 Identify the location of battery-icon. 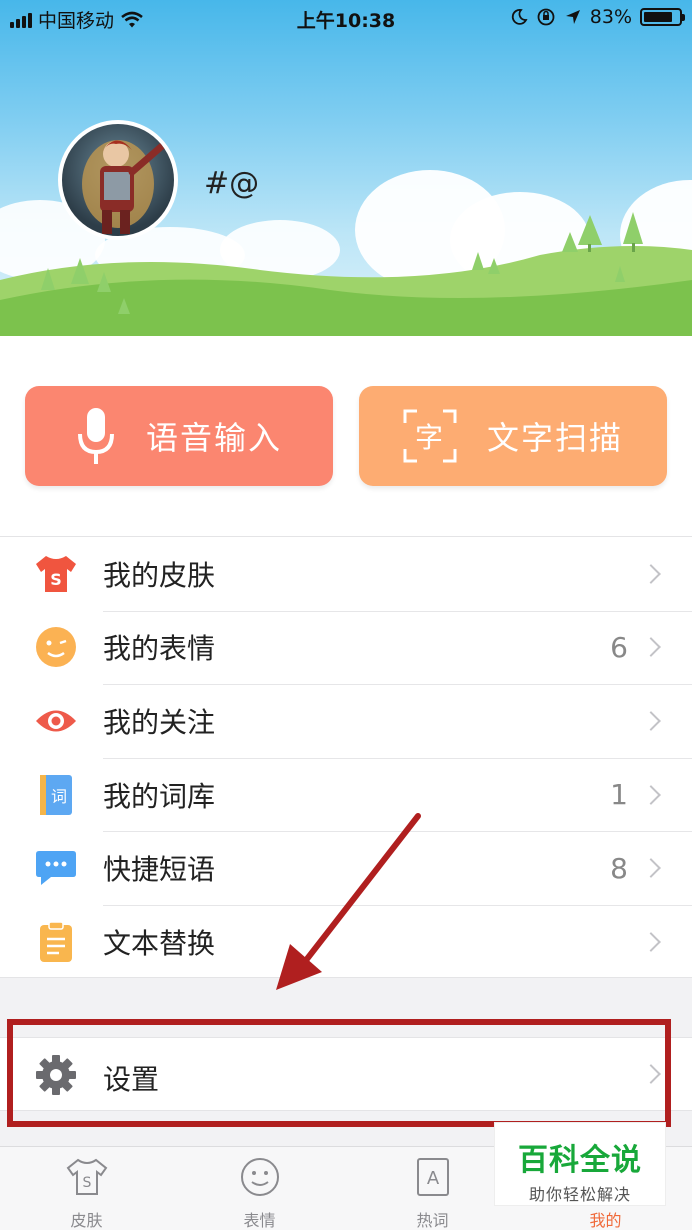
(662, 17).